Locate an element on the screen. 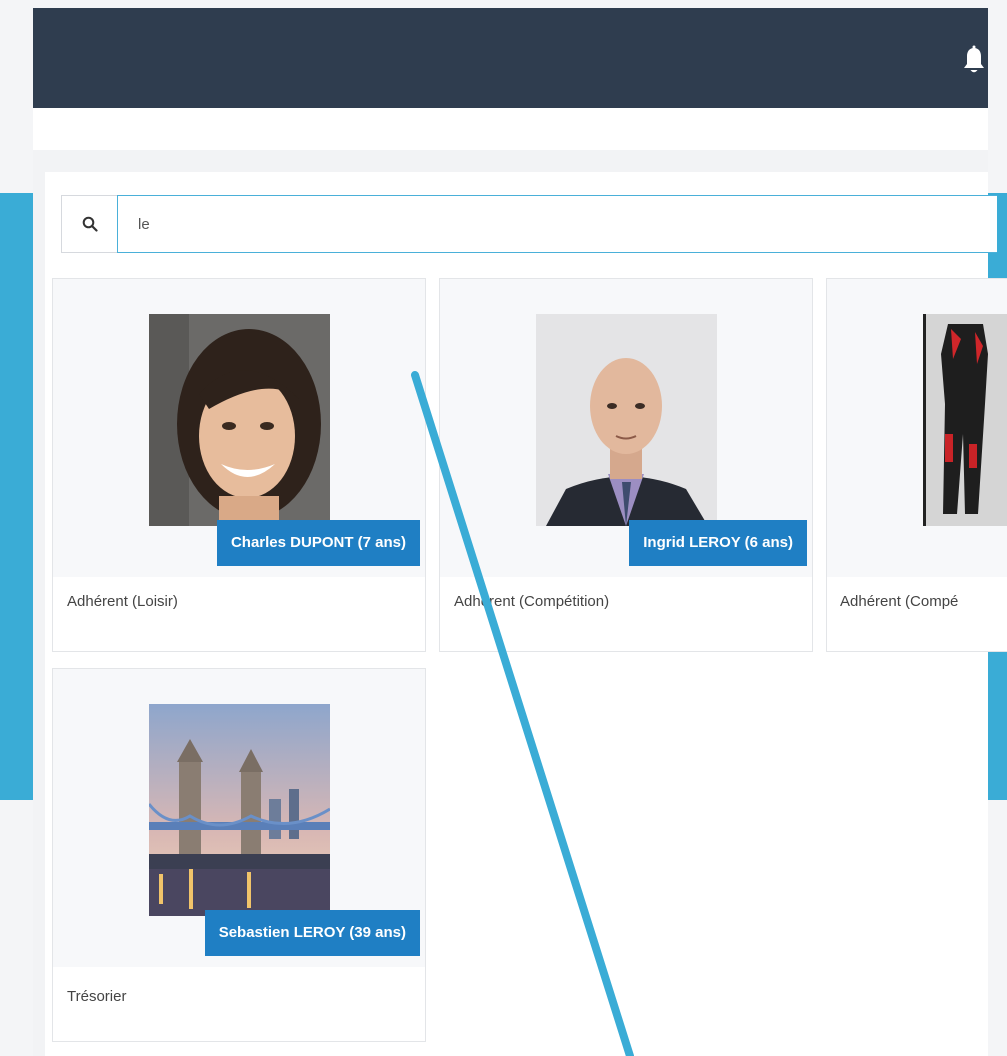  member-name-badge: Sebastien LEROY (39 ans) is located at coordinates (312, 933).